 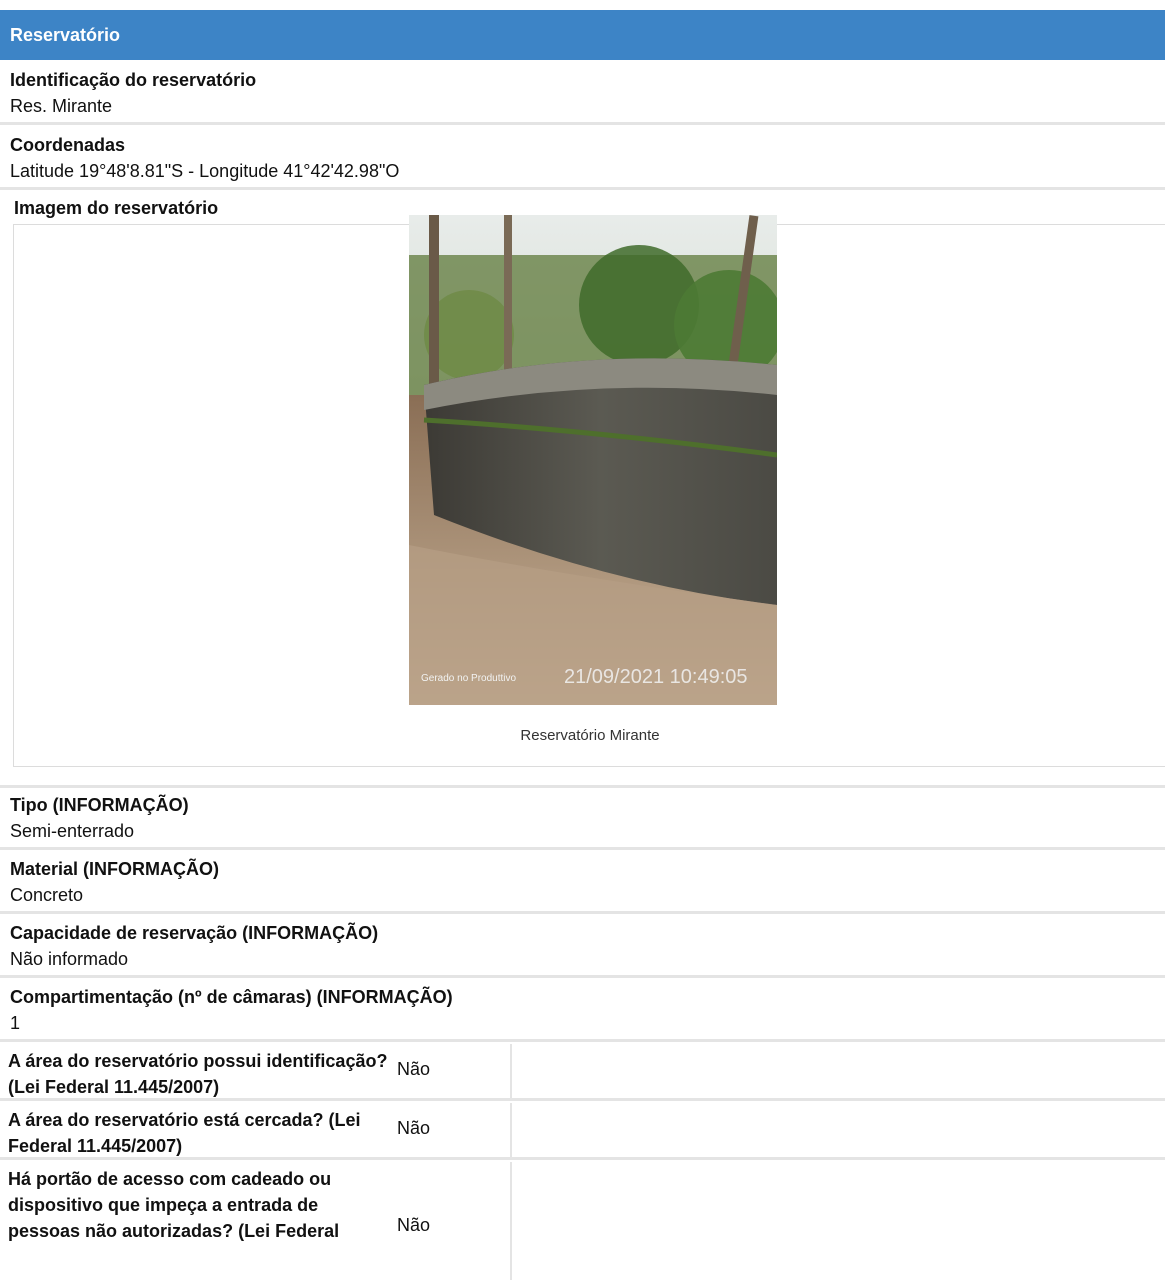 What do you see at coordinates (593, 460) in the screenshot?
I see `reservoir-photo: Gerado no Produttivo 21/09/2021 10:49:05` at bounding box center [593, 460].